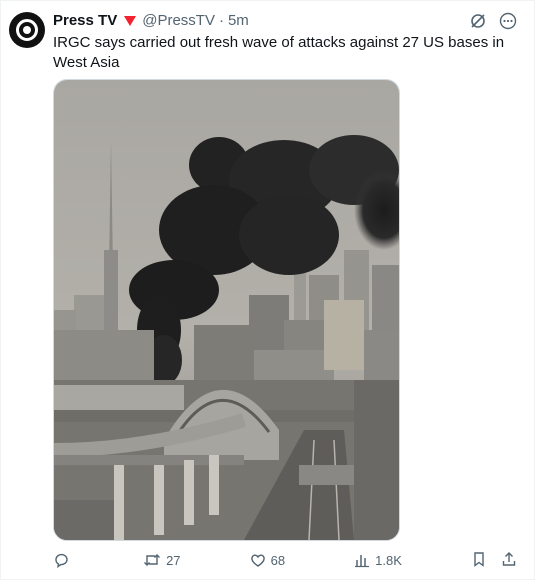  I want to click on affiliation-badge-icon, so click(130, 21).